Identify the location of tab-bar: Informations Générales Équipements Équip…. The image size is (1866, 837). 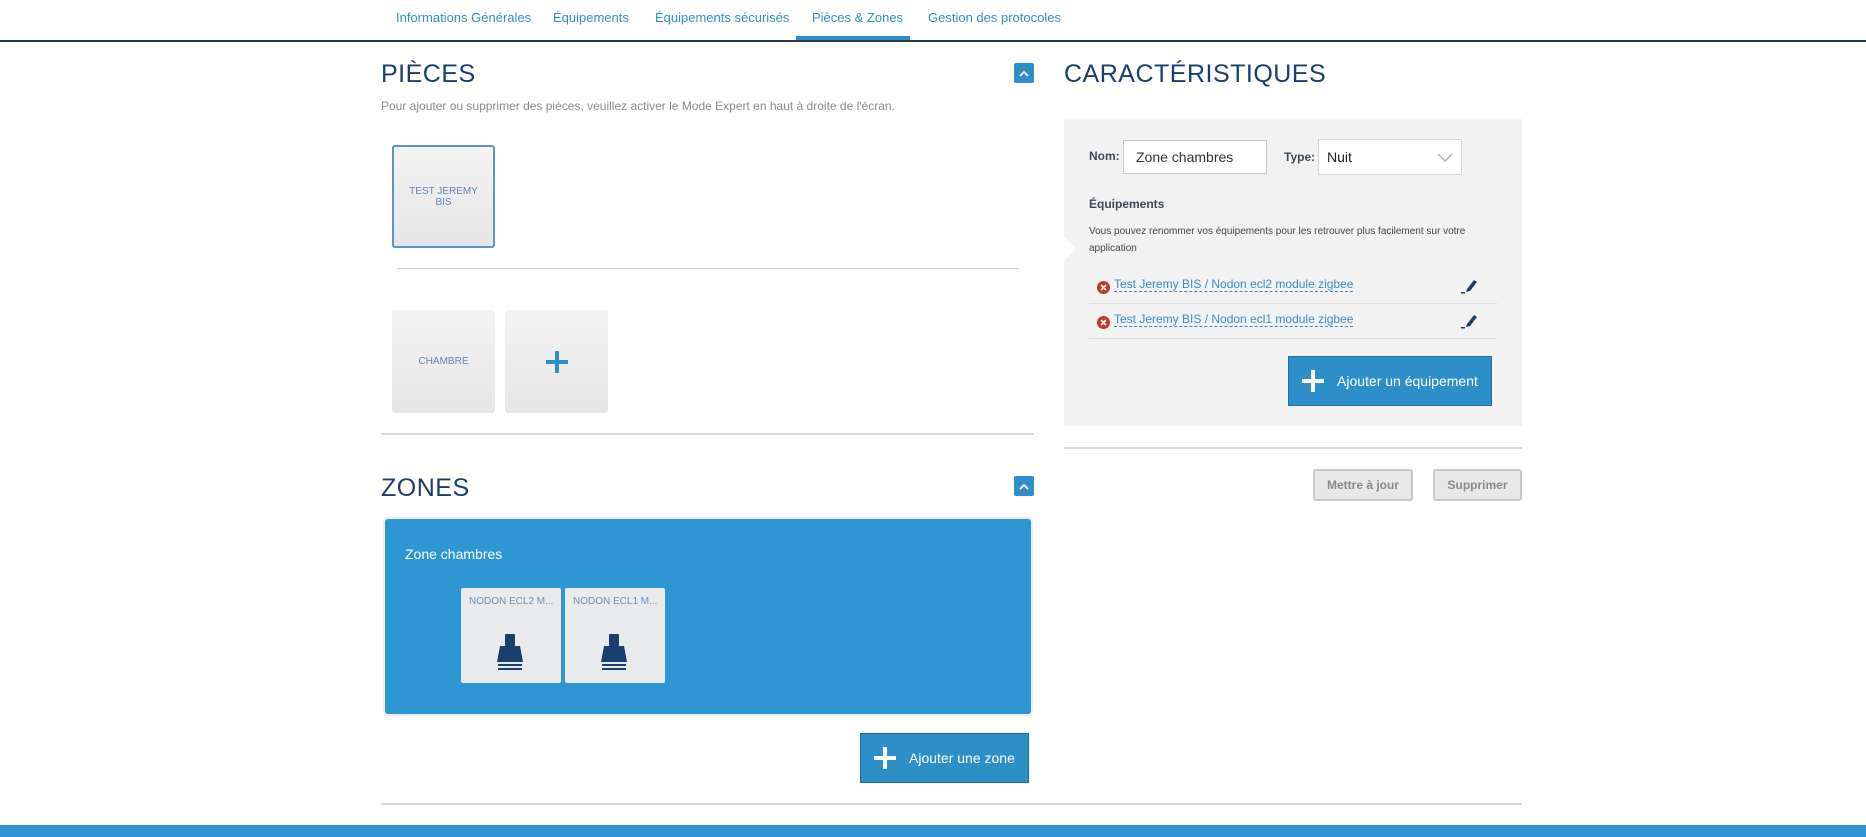
(933, 21).